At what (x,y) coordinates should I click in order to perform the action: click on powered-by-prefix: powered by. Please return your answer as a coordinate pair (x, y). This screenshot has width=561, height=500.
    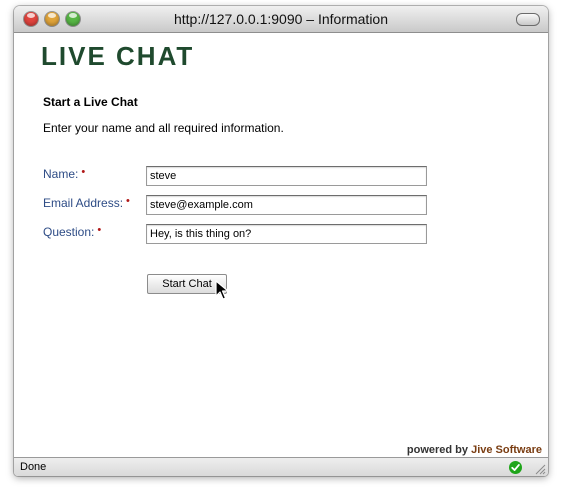
    Looking at the image, I should click on (437, 450).